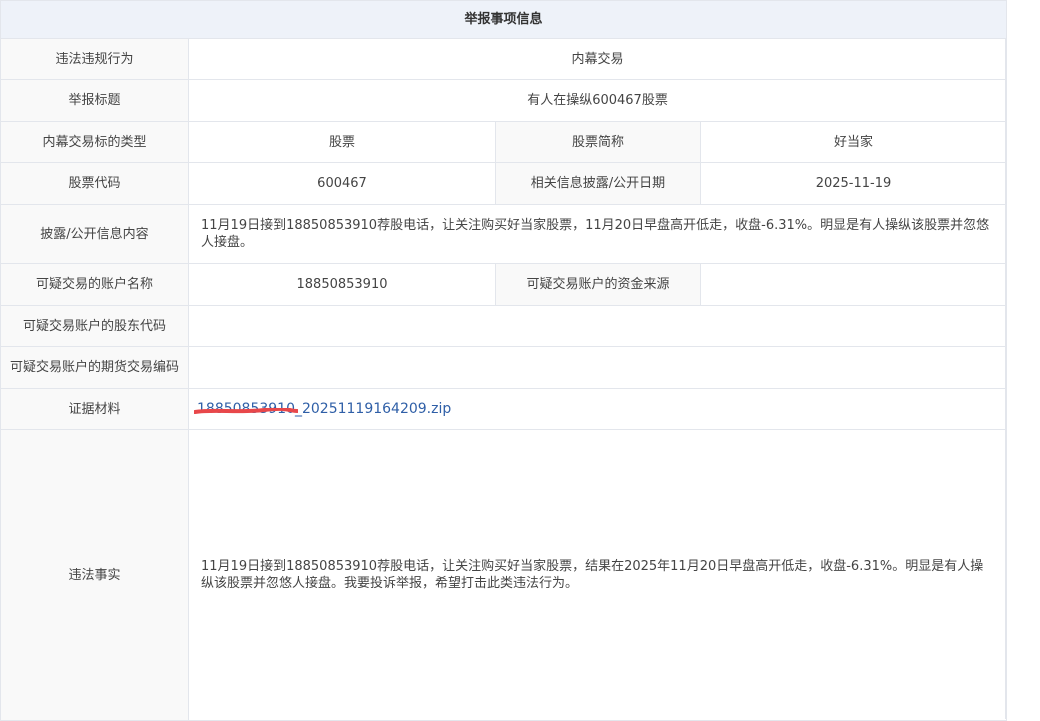 Image resolution: width=1040 pixels, height=721 pixels. I want to click on evidence-file-wrapper: 18850853910_20251119164209.zip, so click(322, 409).